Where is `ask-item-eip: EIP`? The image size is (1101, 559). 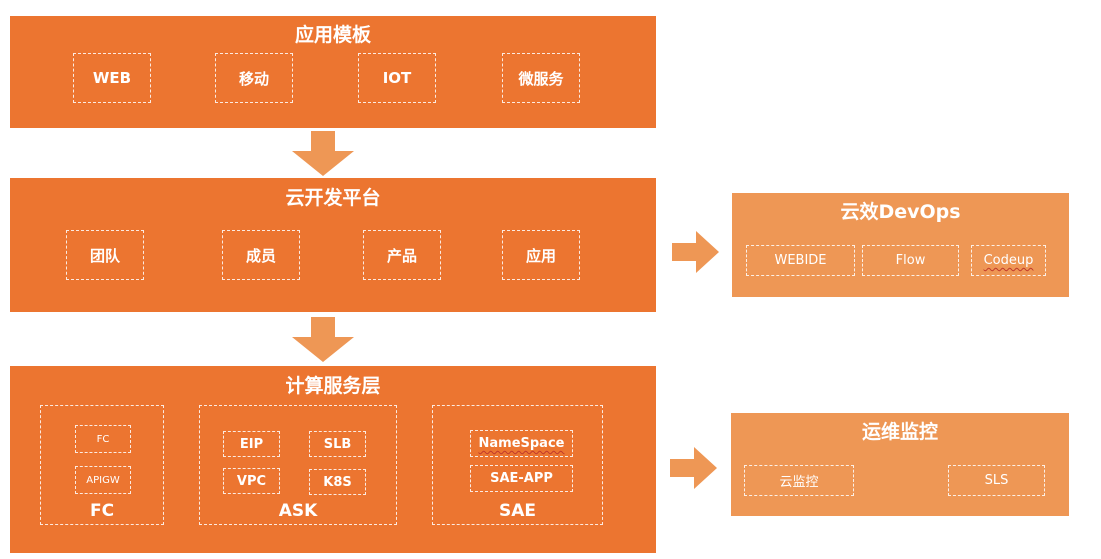
ask-item-eip: EIP is located at coordinates (251, 444).